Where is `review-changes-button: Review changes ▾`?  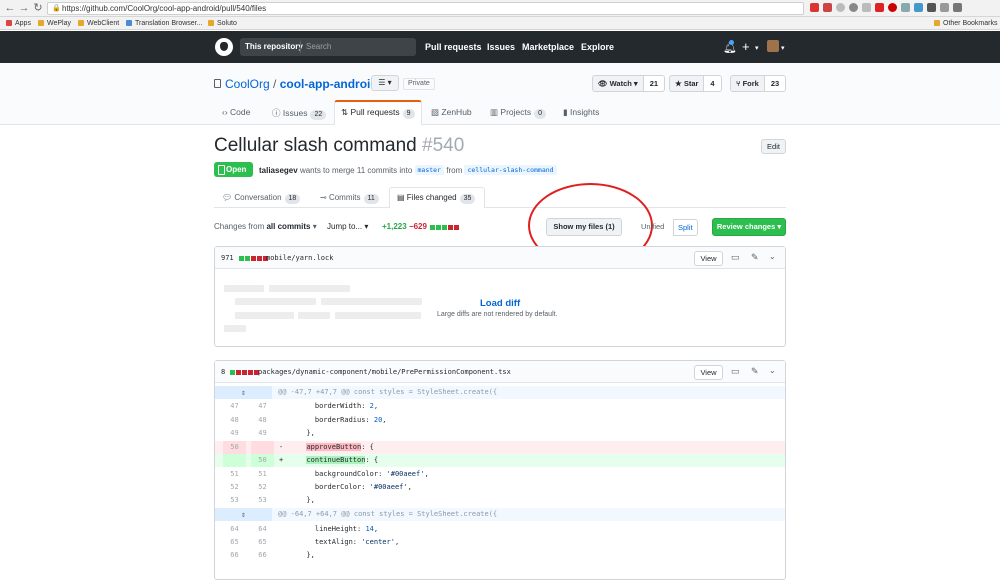
review-changes-button: Review changes ▾ is located at coordinates (749, 227).